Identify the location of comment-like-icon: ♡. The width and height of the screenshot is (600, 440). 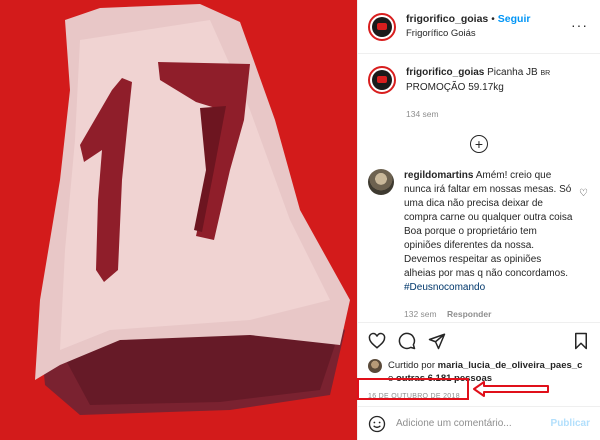
(583, 193).